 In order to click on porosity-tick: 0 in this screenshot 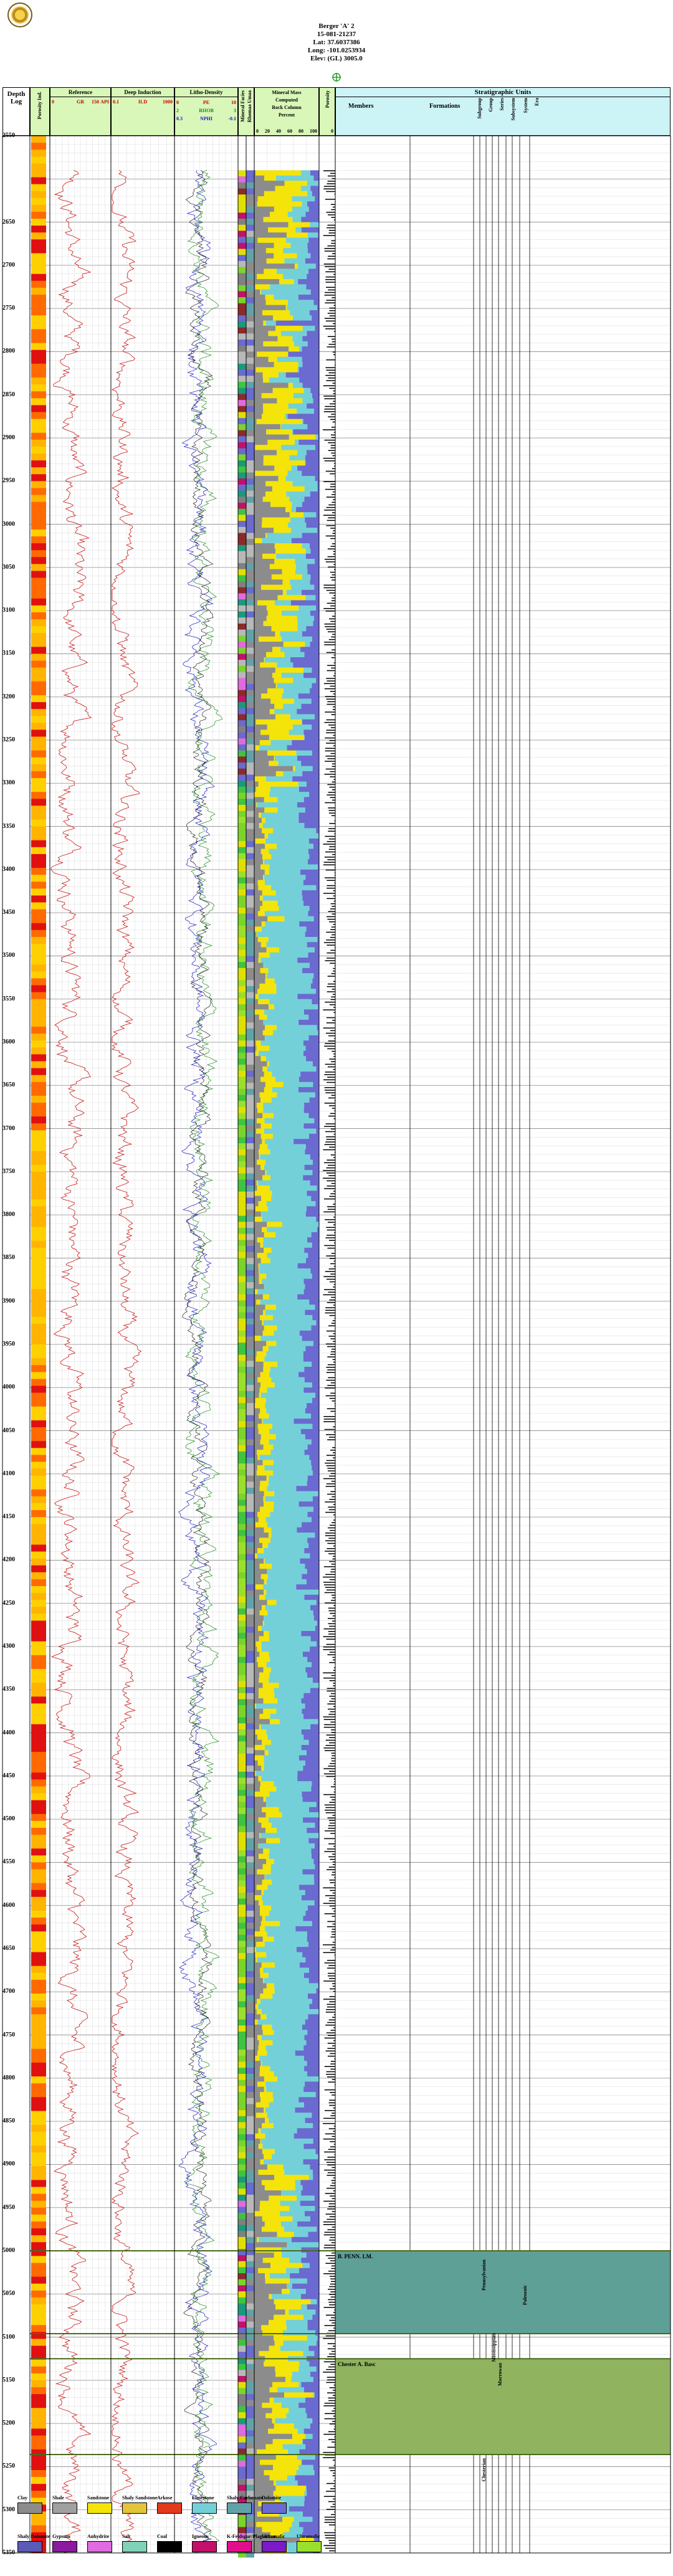, I will do `click(332, 131)`.